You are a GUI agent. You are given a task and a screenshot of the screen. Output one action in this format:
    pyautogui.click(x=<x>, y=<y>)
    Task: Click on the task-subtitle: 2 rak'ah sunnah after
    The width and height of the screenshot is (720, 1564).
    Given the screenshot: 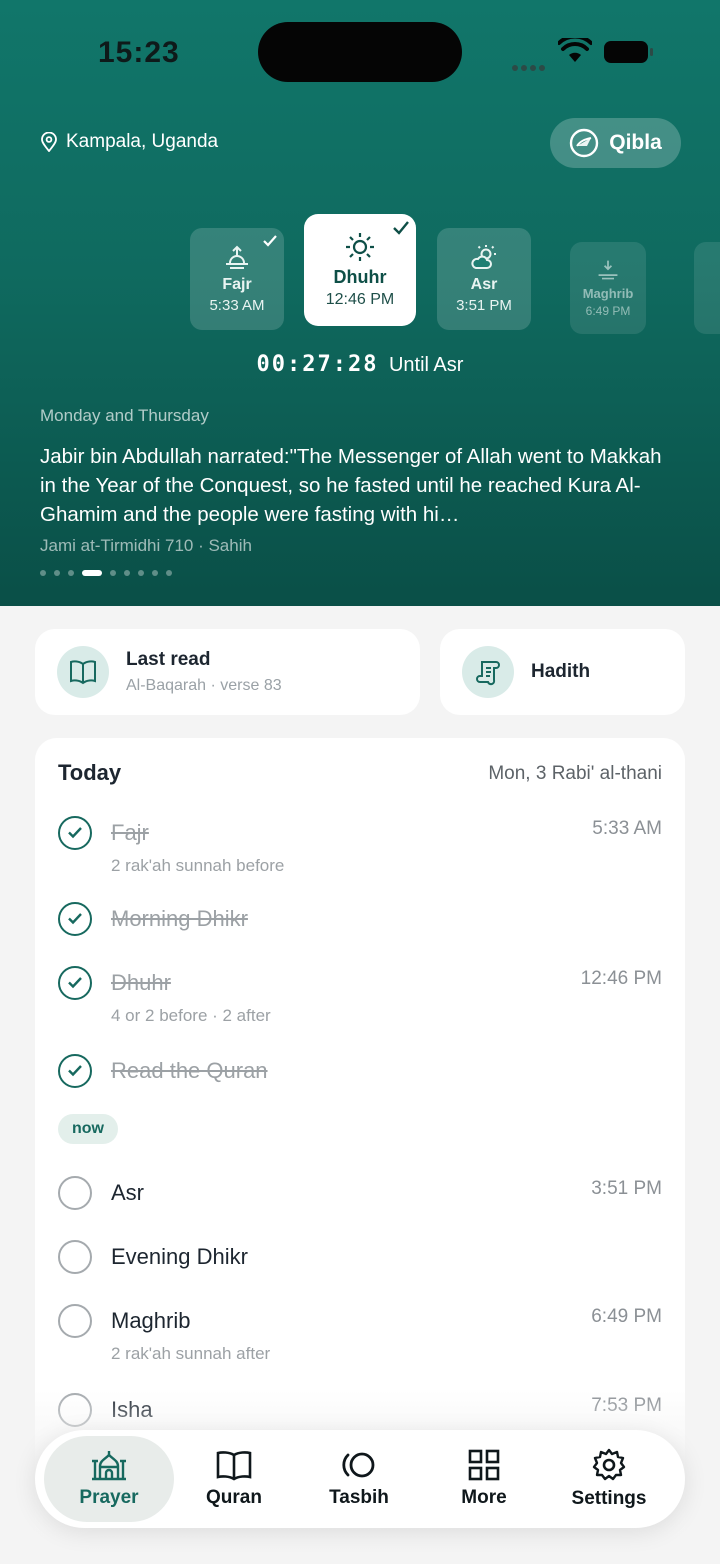 What is the action you would take?
    pyautogui.click(x=191, y=1353)
    